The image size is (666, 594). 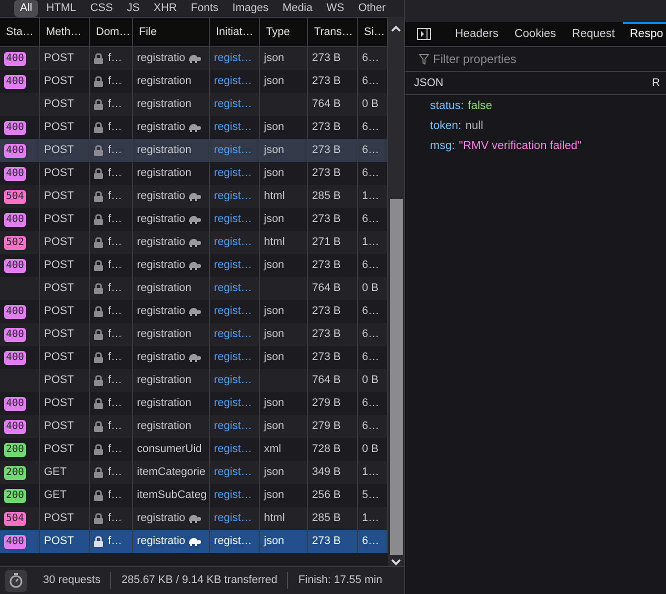 What do you see at coordinates (396, 29) in the screenshot?
I see `scroll-up-icon` at bounding box center [396, 29].